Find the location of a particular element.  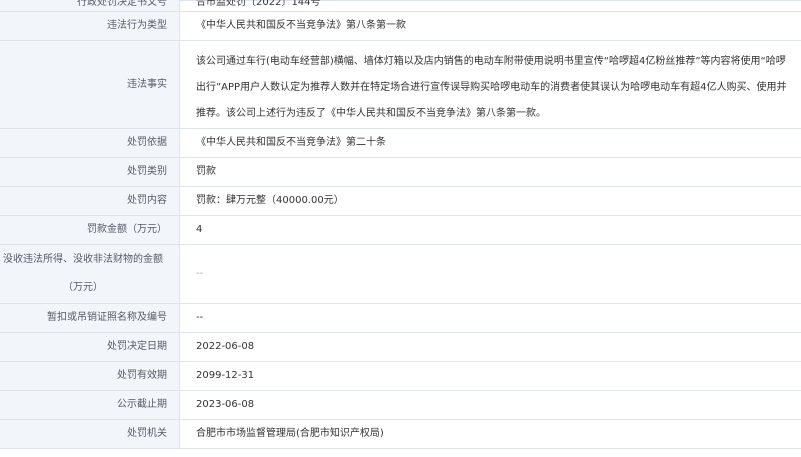

row-label: 违法行为类型 is located at coordinates (90, 26).